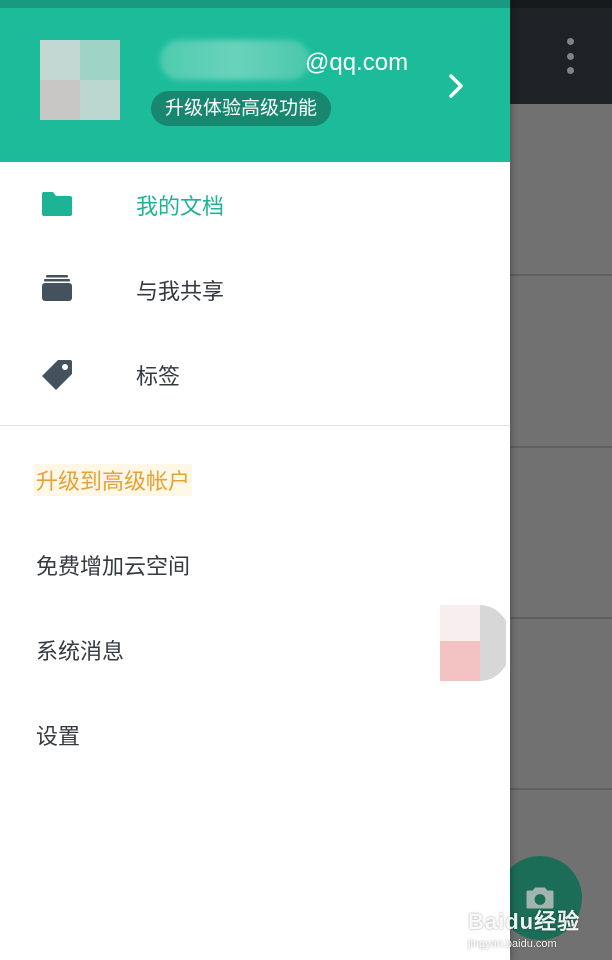 This screenshot has height=960, width=612. I want to click on nav-item-label: 我的文档, so click(180, 207).